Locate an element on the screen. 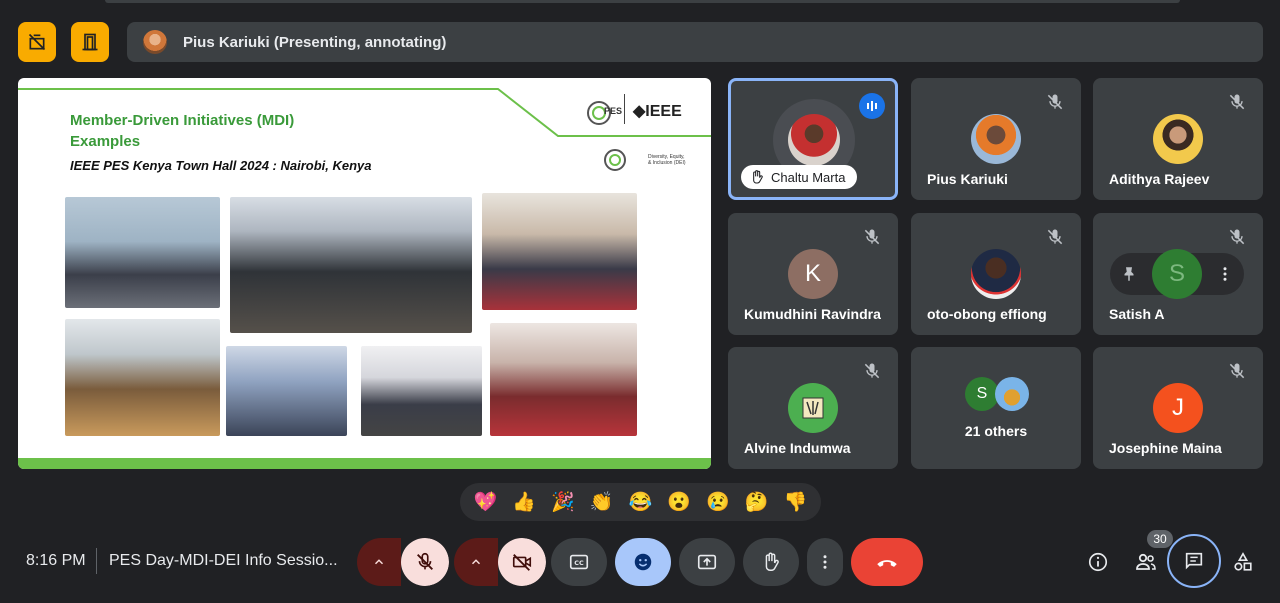 The image size is (1280, 603). participant-name: Adithya Rajeev is located at coordinates (1159, 179).